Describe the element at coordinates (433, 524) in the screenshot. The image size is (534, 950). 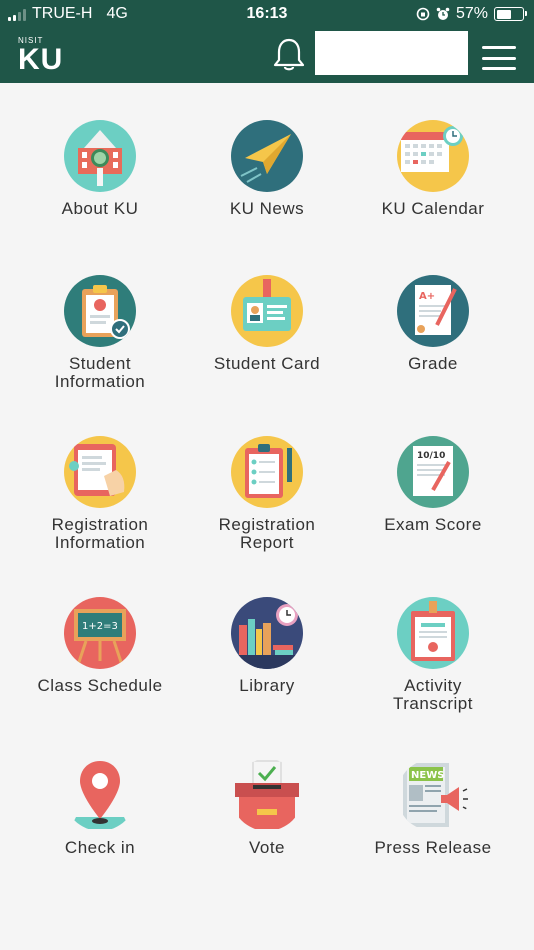
I see `menu-label: Exam Score` at that location.